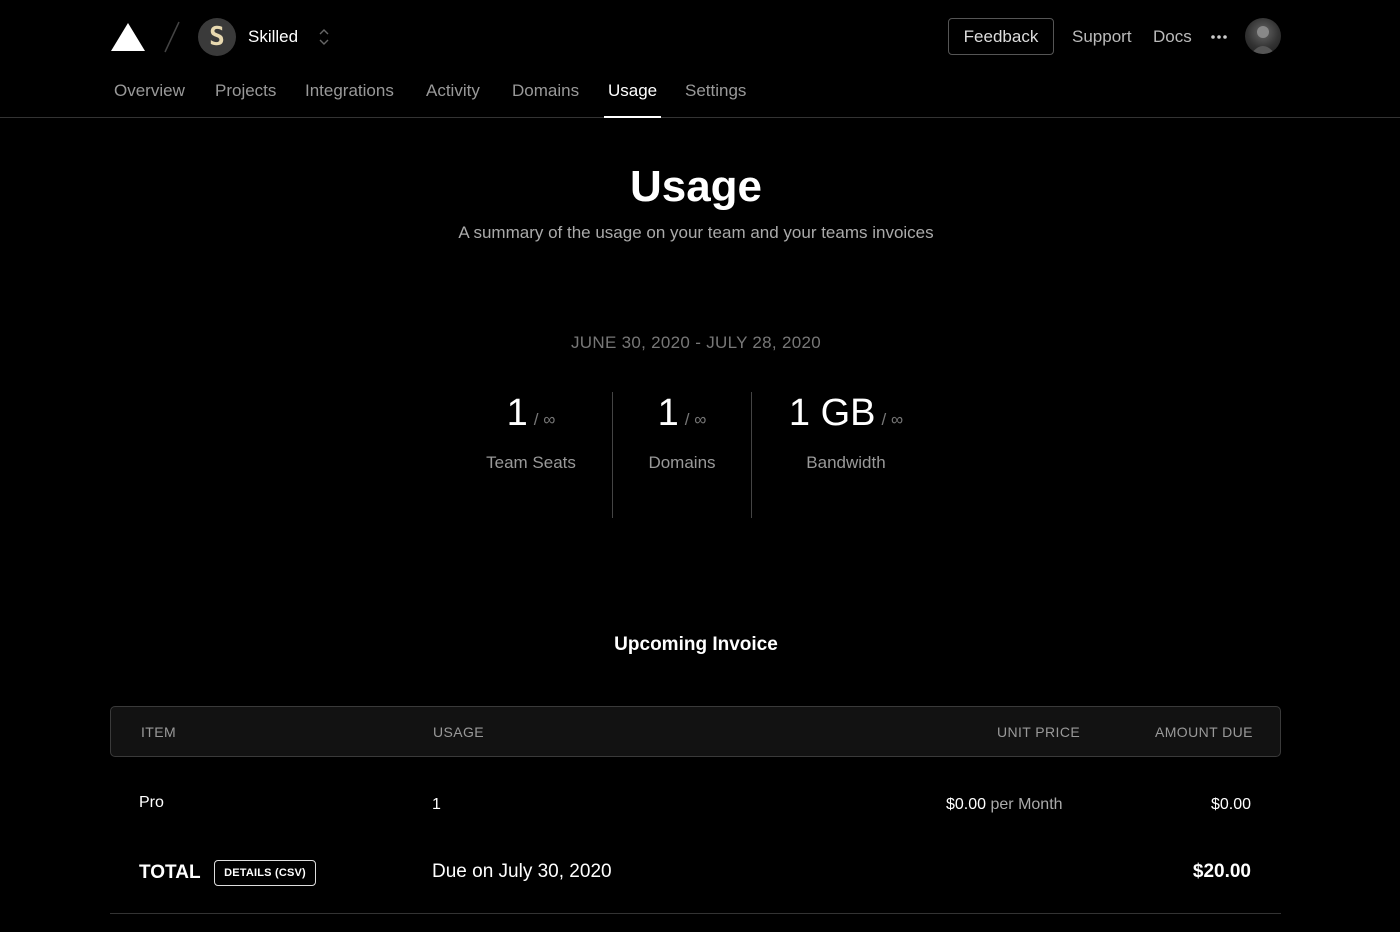 This screenshot has height=932, width=1400. What do you see at coordinates (1230, 804) in the screenshot?
I see `row-amount: $0.00` at bounding box center [1230, 804].